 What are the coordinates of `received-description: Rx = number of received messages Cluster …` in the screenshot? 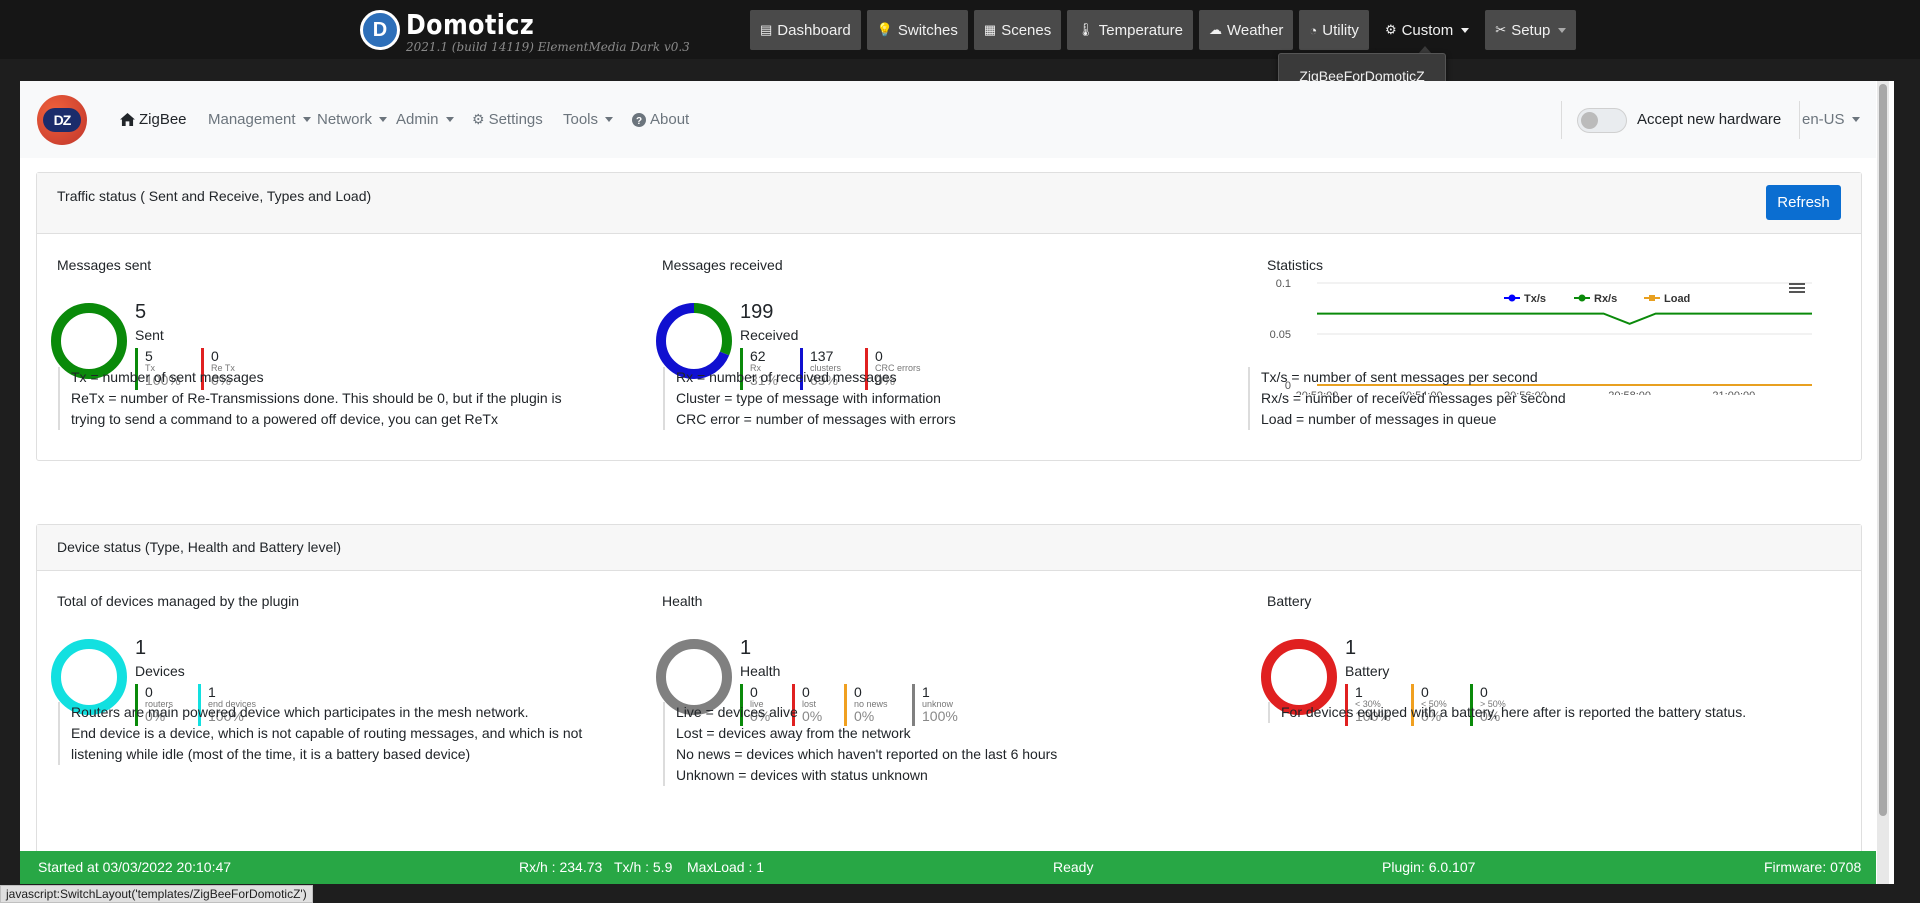 It's located at (809, 398).